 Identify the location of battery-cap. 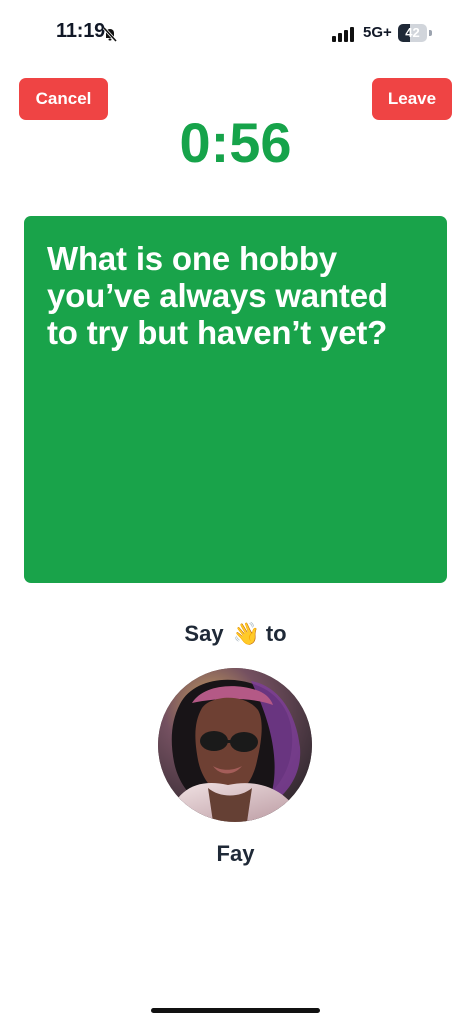
(430, 33).